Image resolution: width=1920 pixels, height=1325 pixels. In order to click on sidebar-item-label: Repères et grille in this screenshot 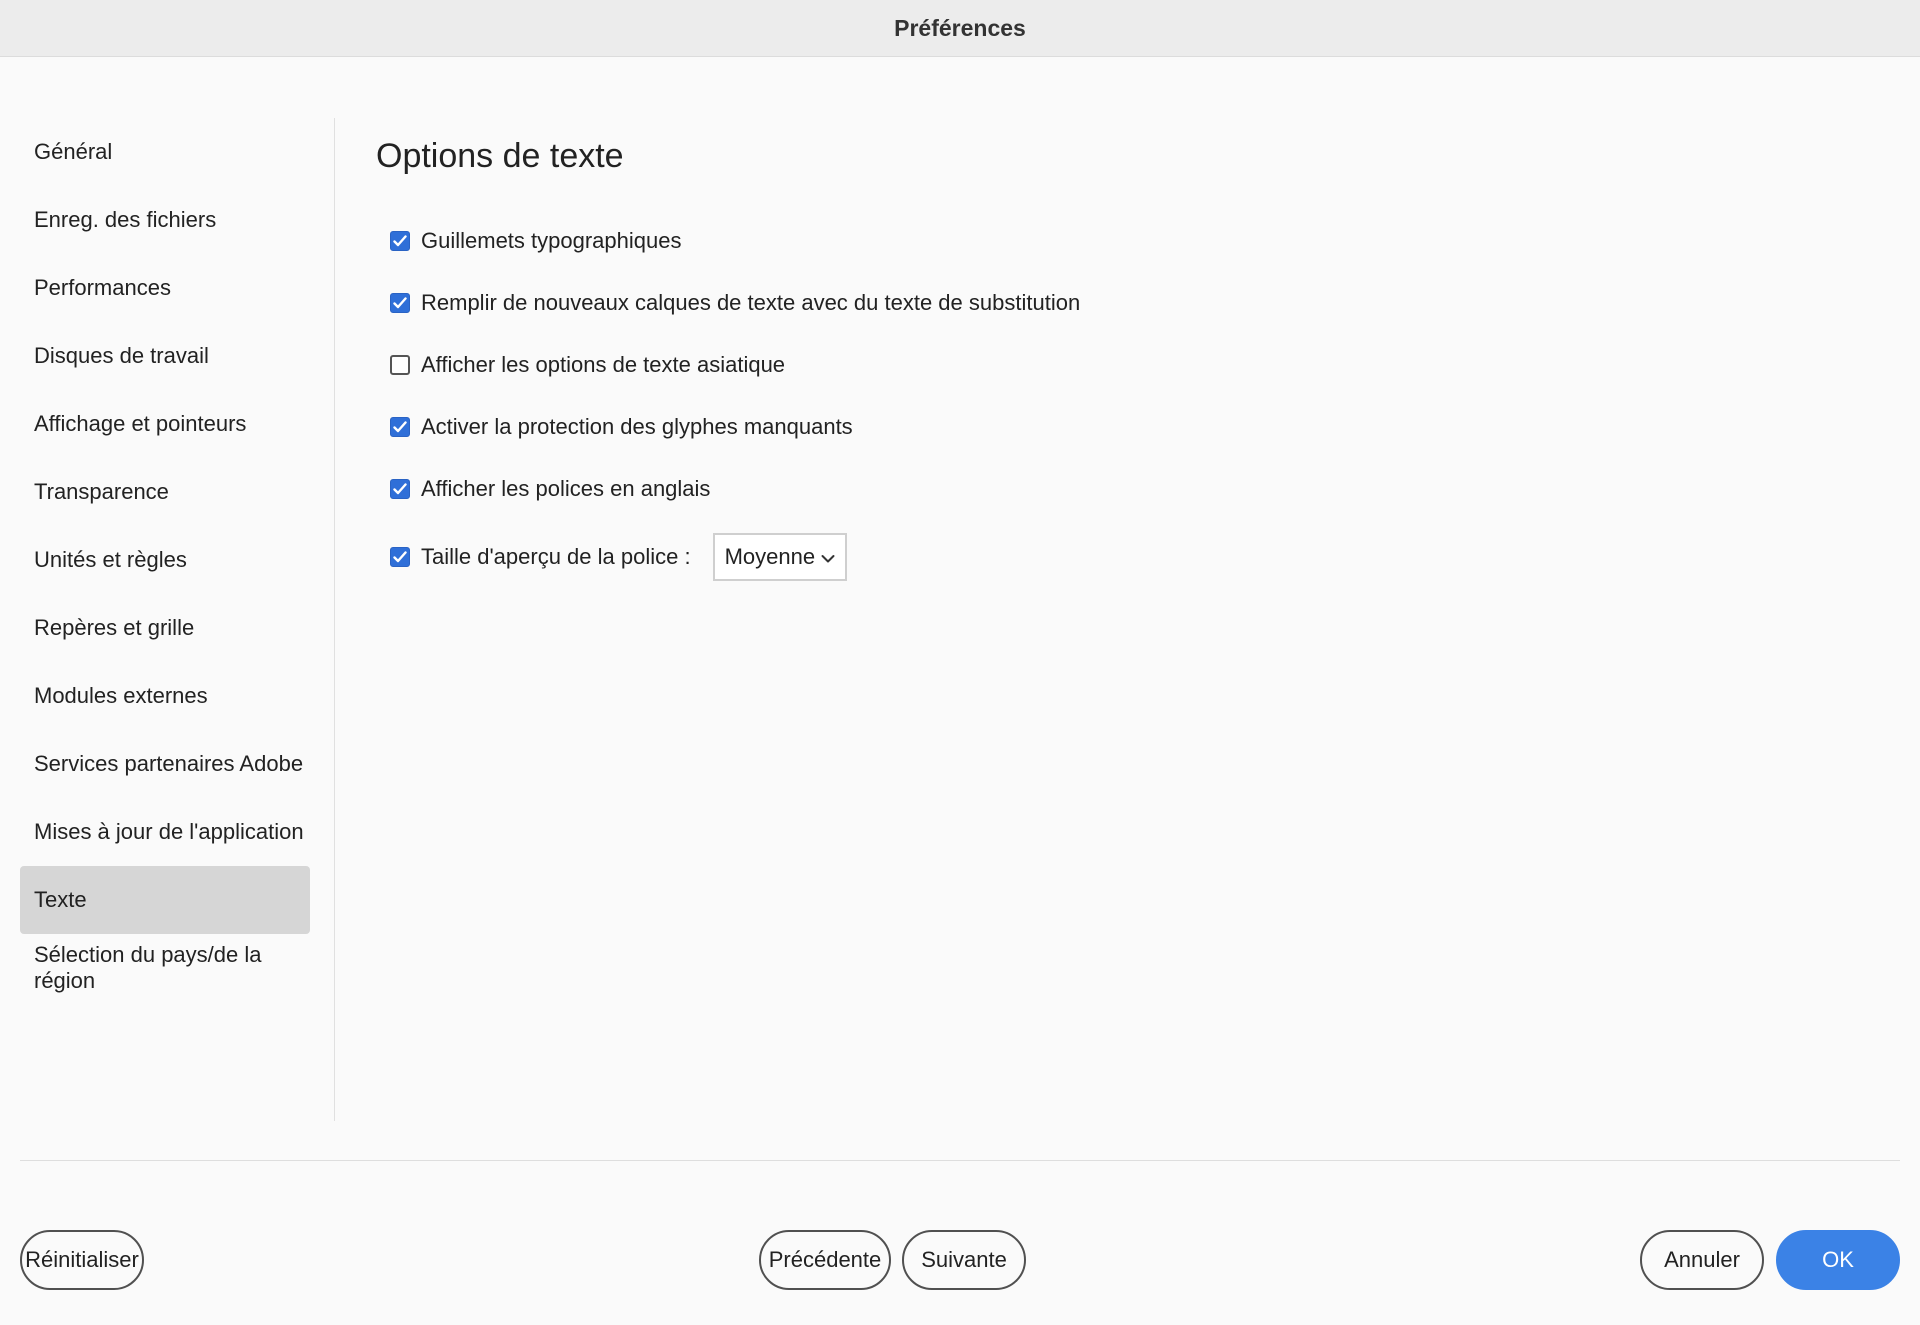, I will do `click(114, 627)`.